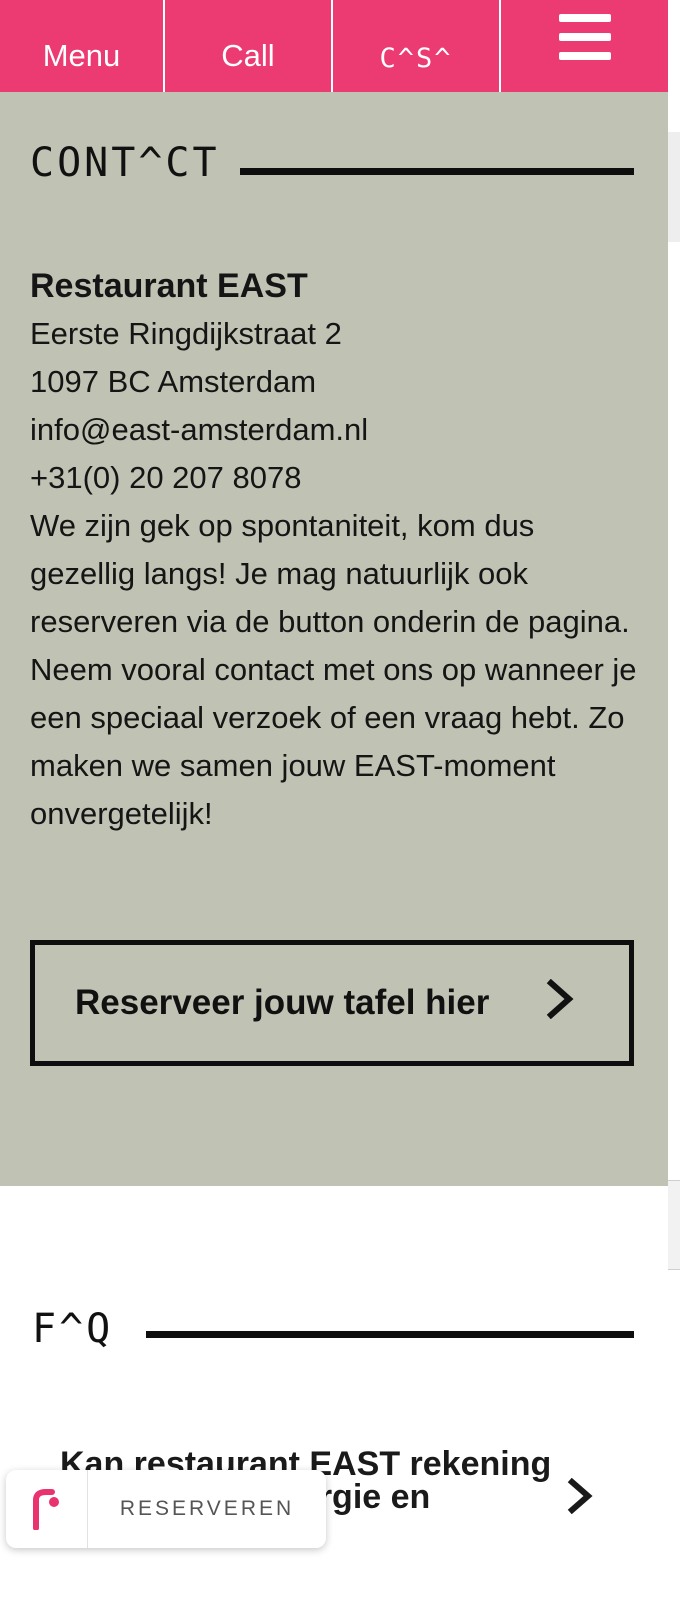 The image size is (680, 1600). I want to click on casa-link: C^S^, so click(415, 46).